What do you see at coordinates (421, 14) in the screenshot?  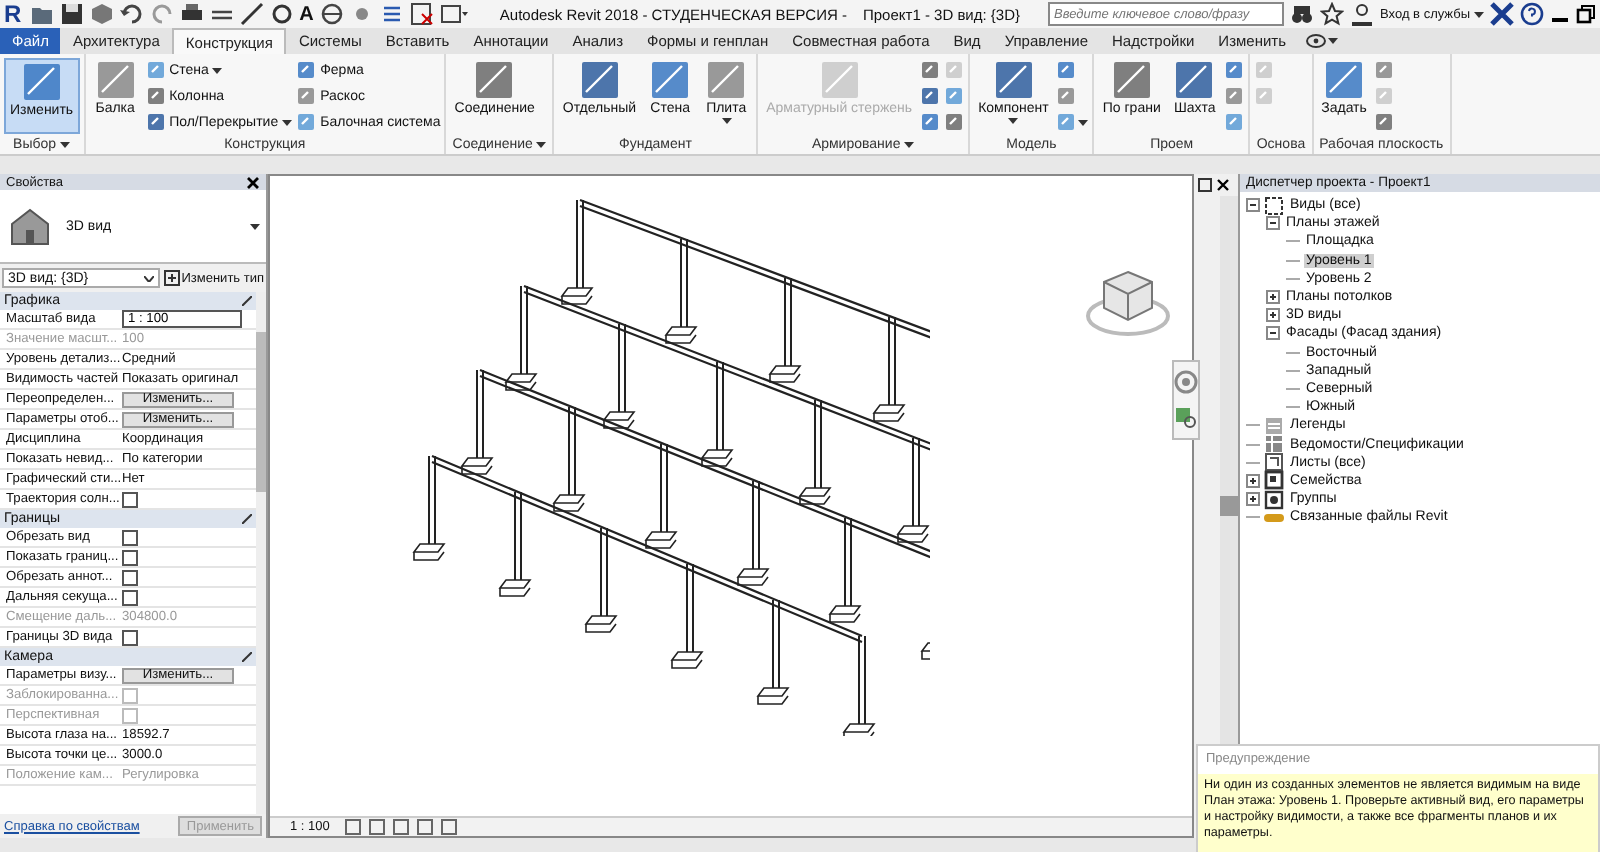 I see `close-window-icon` at bounding box center [421, 14].